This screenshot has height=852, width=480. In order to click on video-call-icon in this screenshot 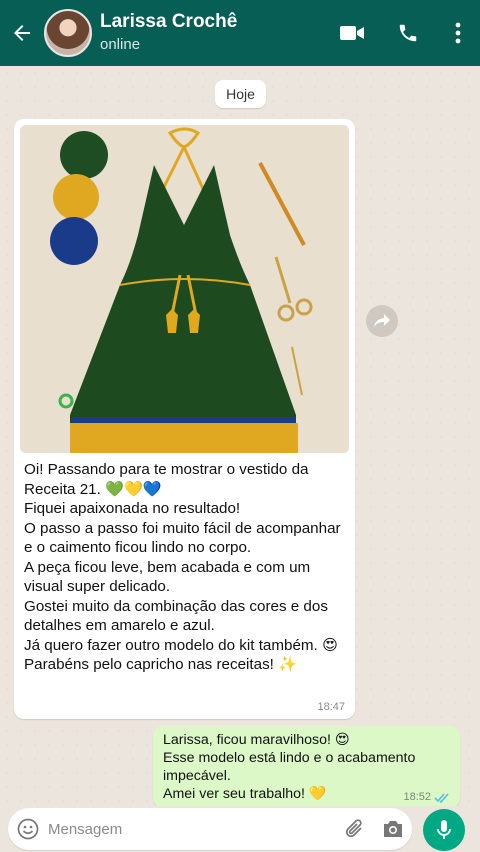, I will do `click(352, 33)`.